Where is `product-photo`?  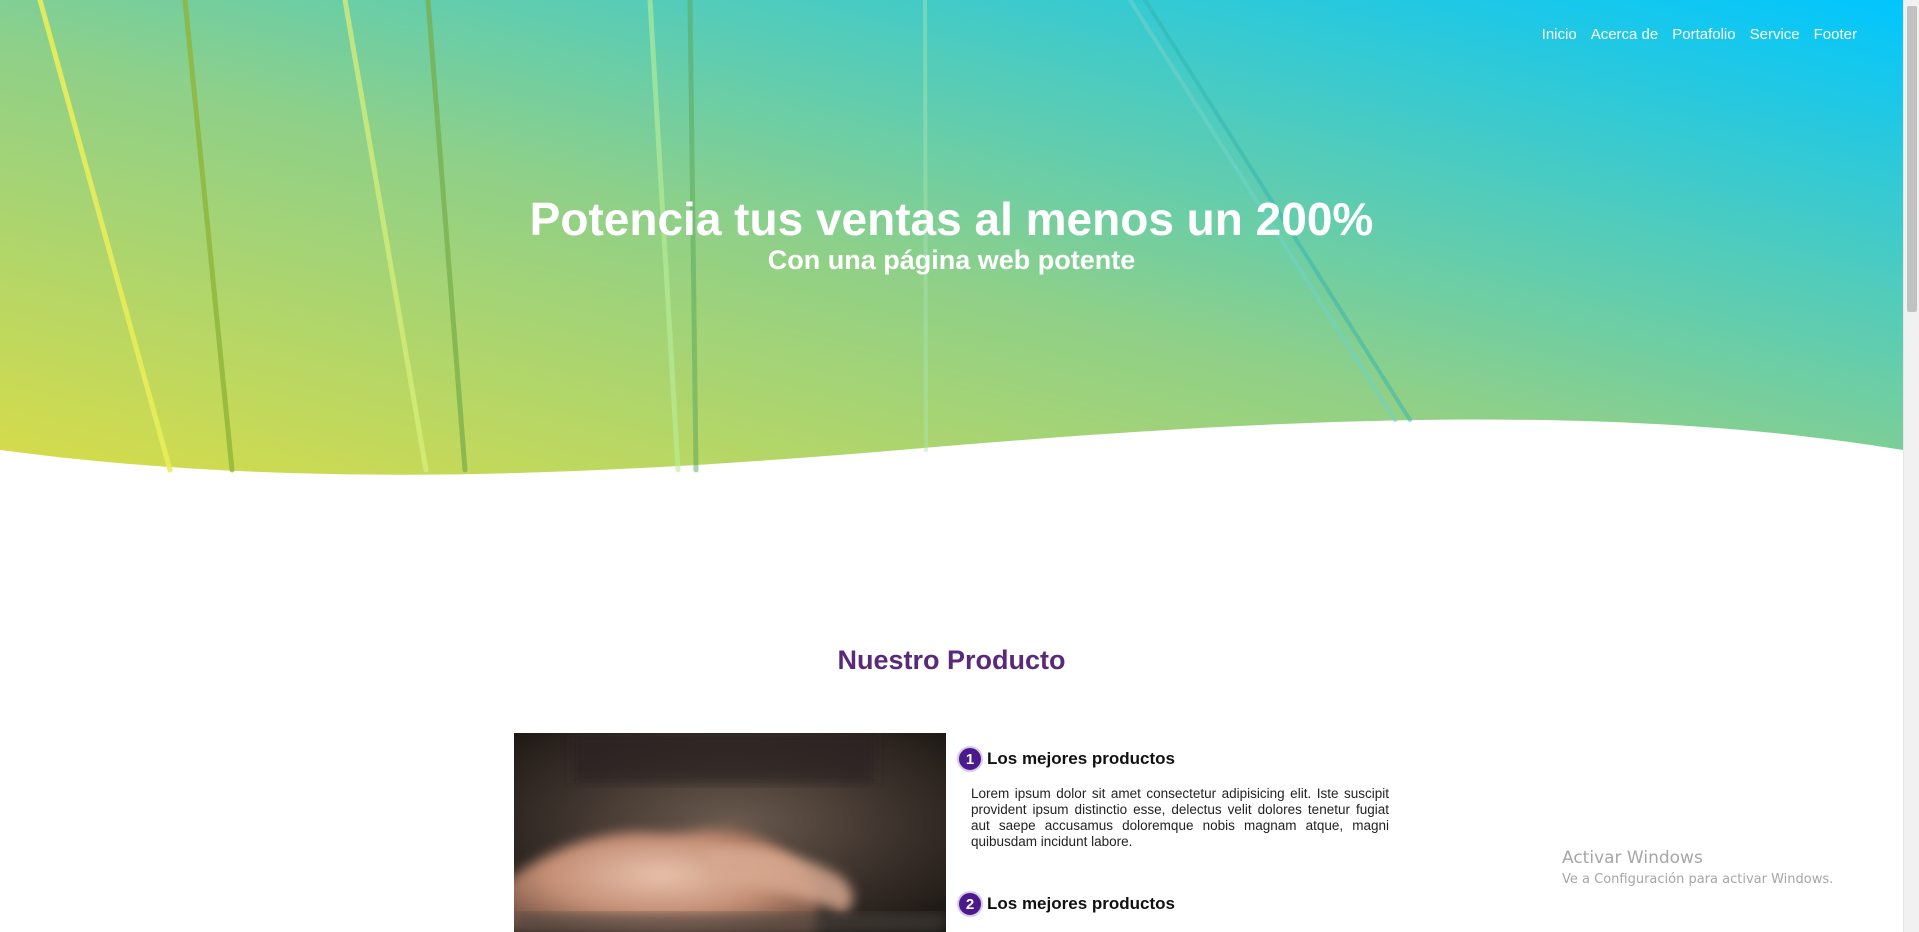 product-photo is located at coordinates (730, 832).